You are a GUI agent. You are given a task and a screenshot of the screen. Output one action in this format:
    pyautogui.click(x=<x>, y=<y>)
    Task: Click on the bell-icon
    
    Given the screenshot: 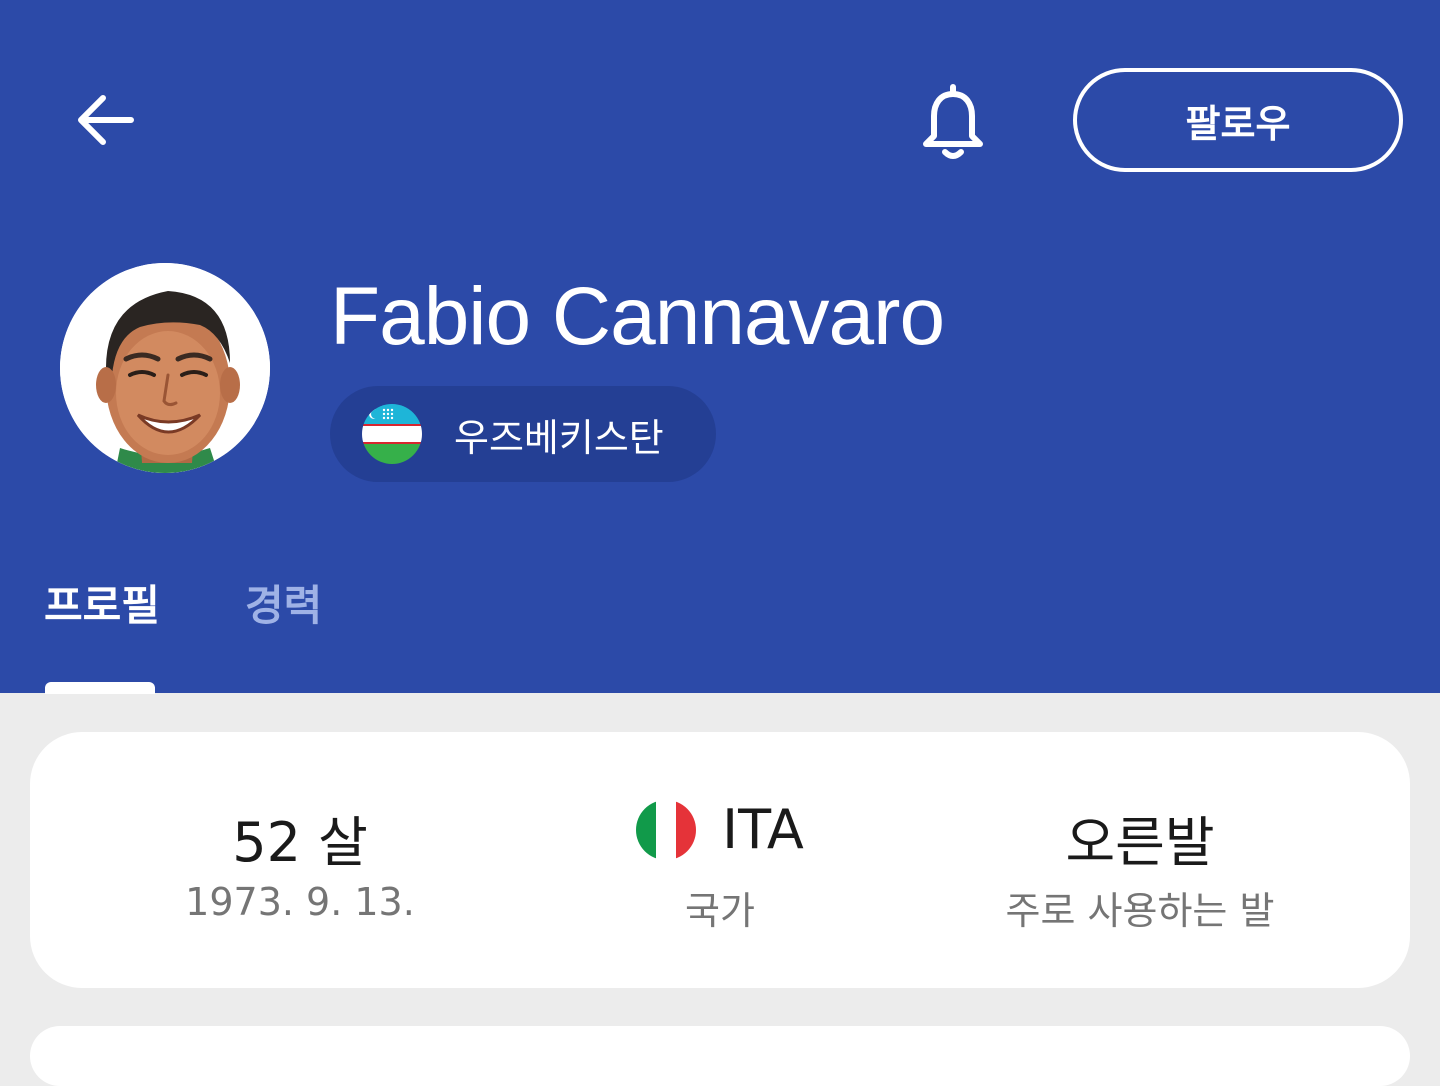 What is the action you would take?
    pyautogui.click(x=953, y=121)
    